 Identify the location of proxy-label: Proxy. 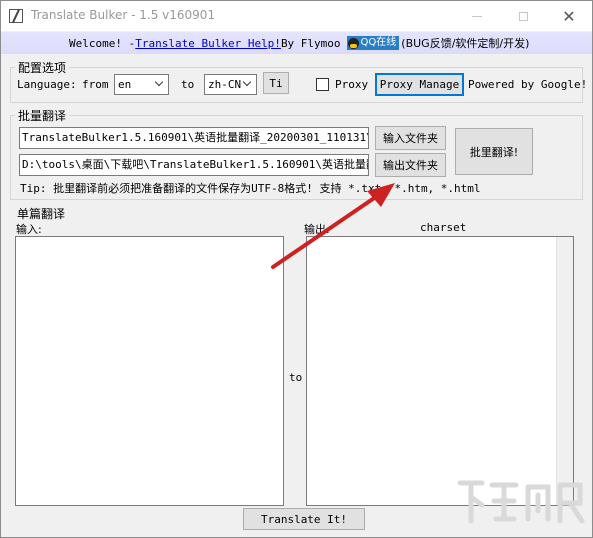
(352, 84).